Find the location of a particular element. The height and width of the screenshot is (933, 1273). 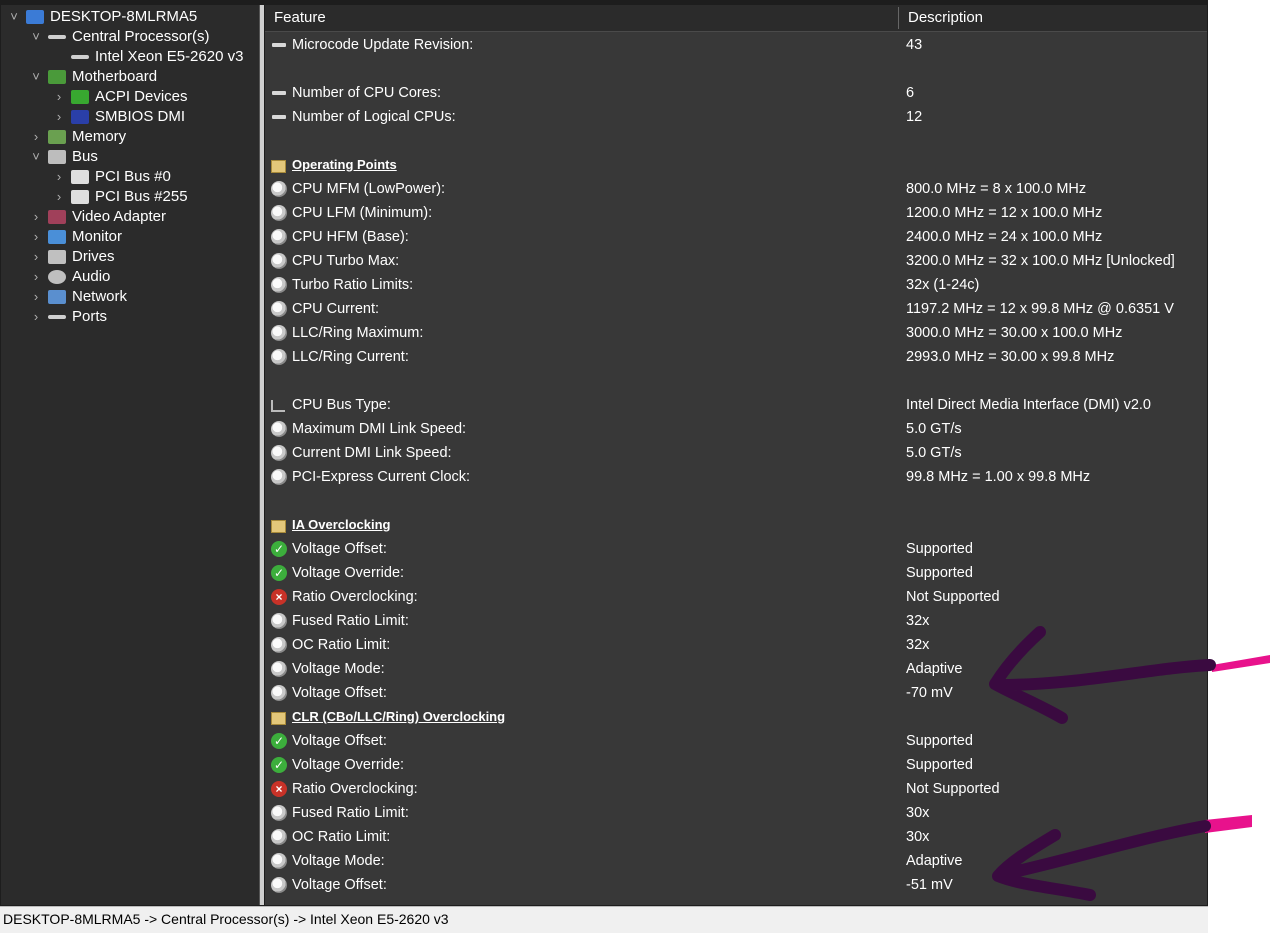

port-icon is located at coordinates (57, 317).